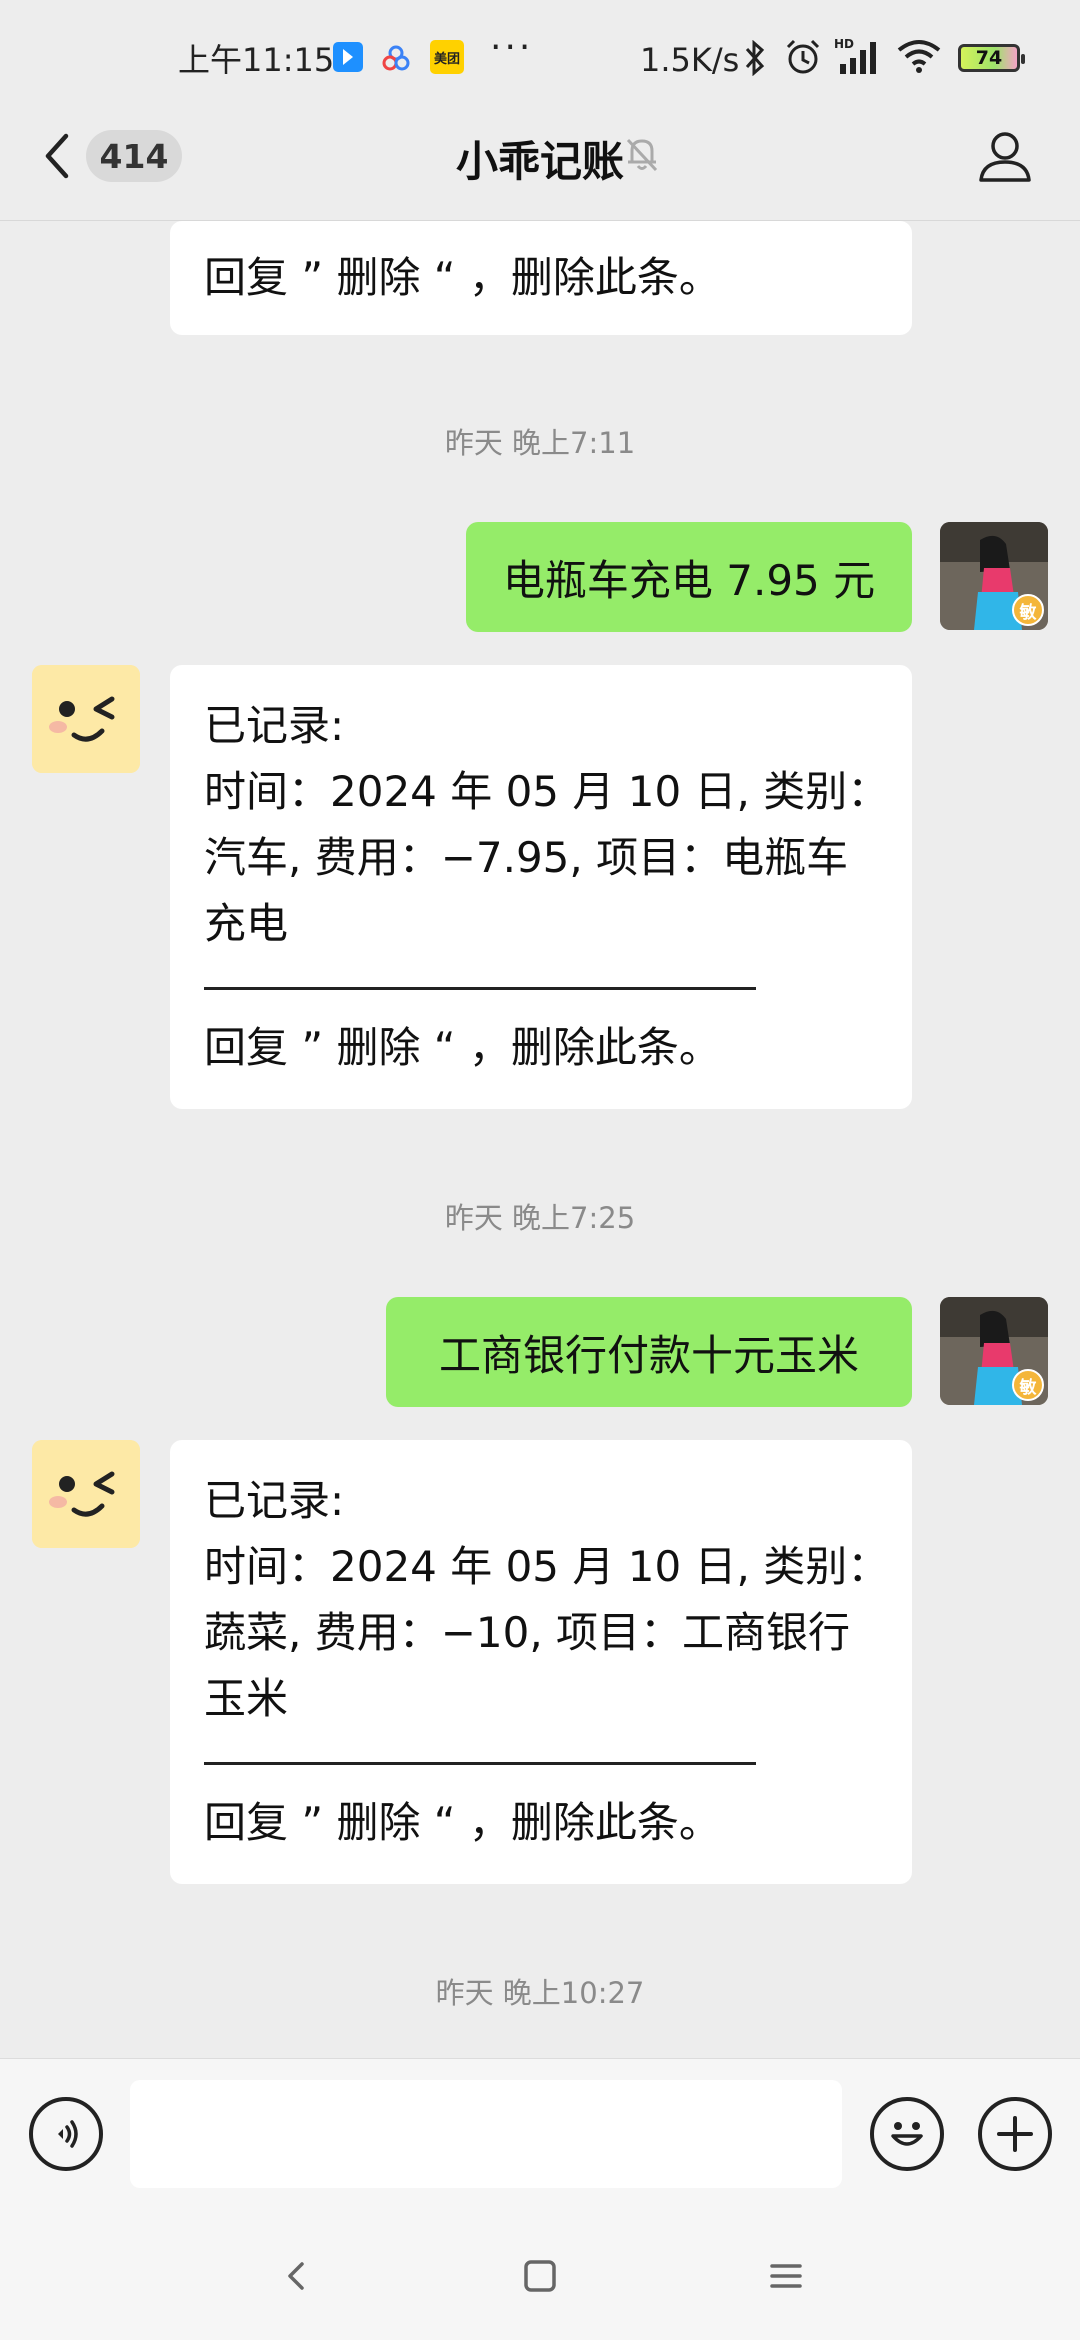  Describe the element at coordinates (919, 56) in the screenshot. I see `wifi-icon` at that location.